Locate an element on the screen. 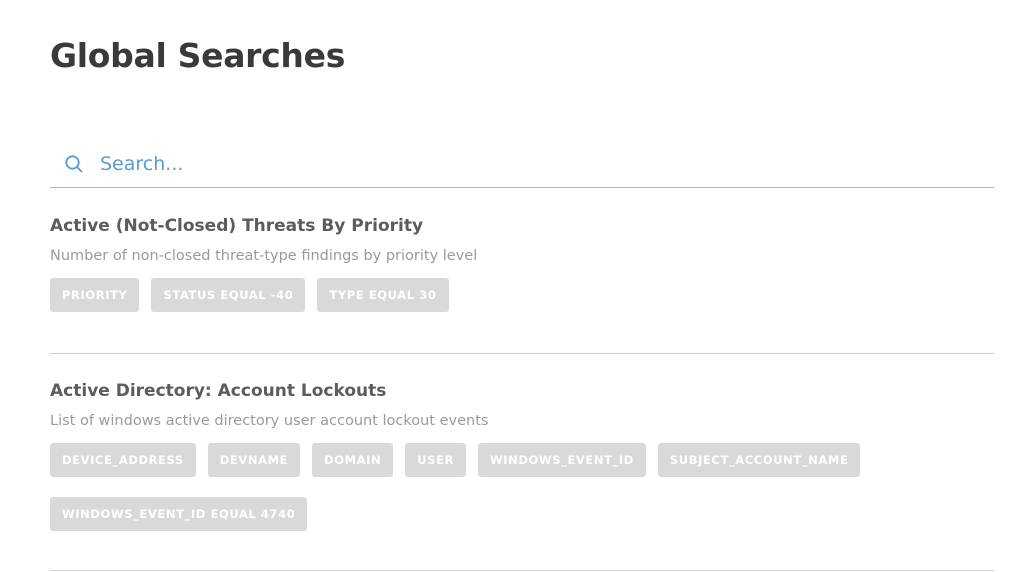 The height and width of the screenshot is (572, 1024). search-input is located at coordinates (536, 163).